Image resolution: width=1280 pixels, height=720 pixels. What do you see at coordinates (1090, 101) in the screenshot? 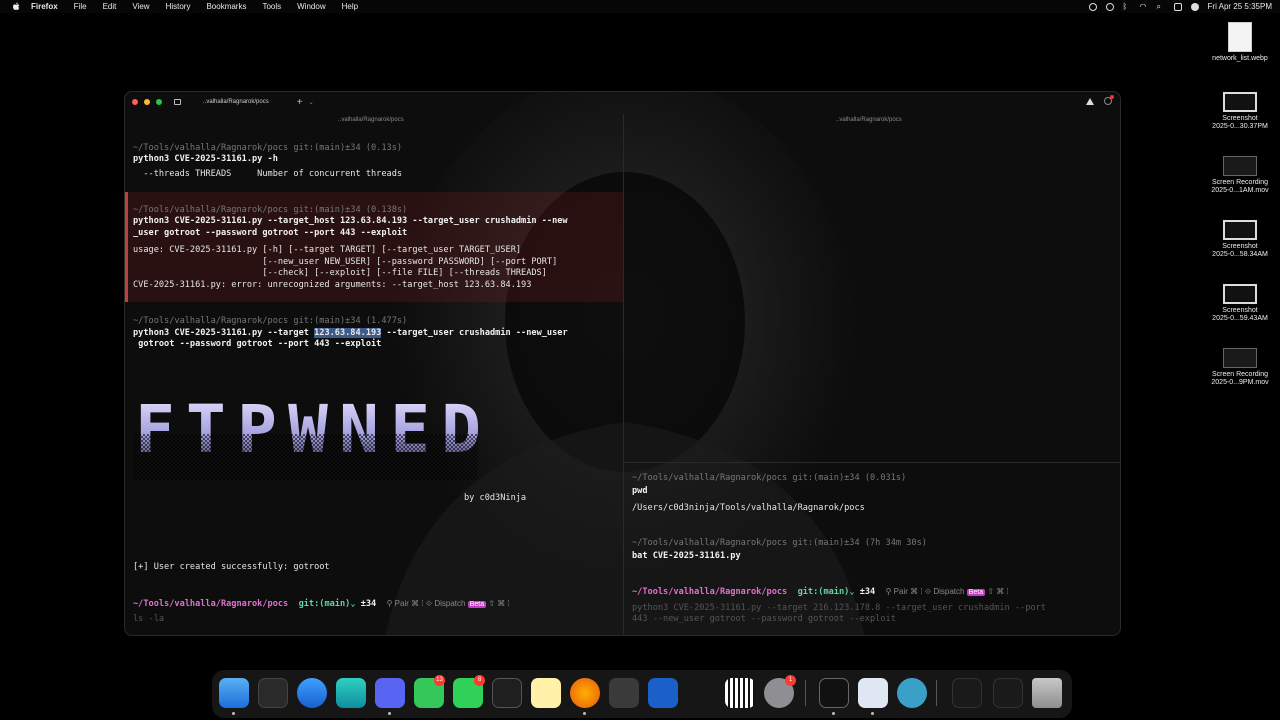
I see `warning-icon` at bounding box center [1090, 101].